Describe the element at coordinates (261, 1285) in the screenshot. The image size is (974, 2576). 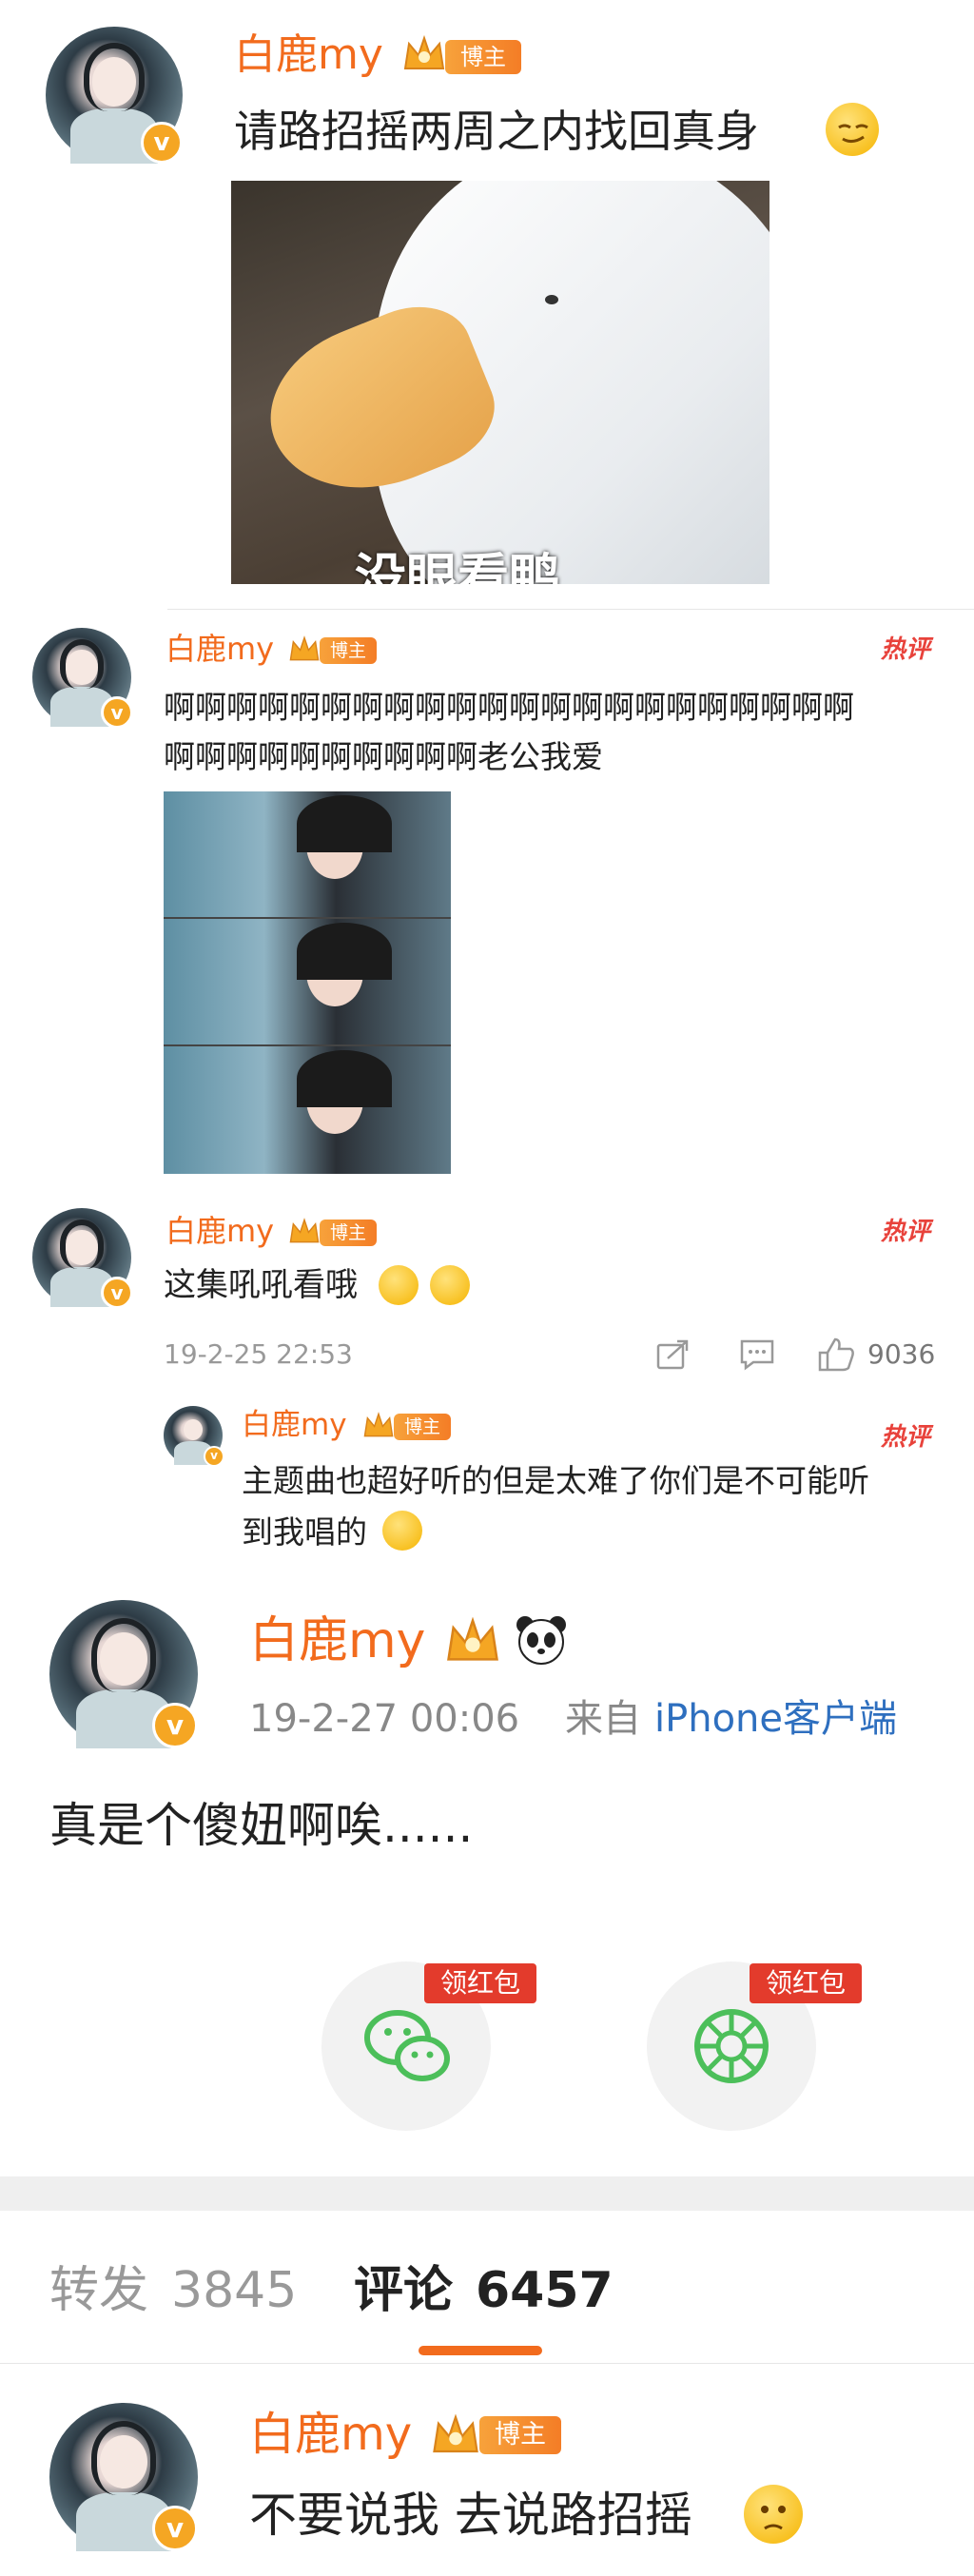
I see `comment-text: 这集吼吼看哦` at that location.